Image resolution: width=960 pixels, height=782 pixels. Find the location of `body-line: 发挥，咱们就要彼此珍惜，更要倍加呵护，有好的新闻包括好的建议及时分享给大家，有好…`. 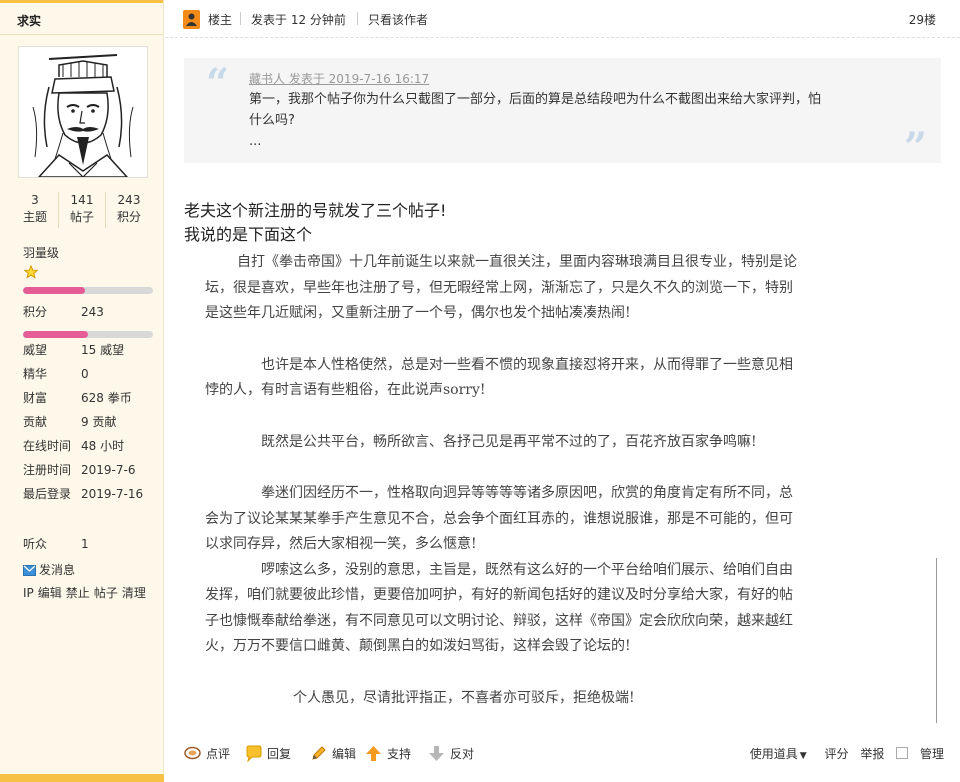

body-line: 发挥，咱们就要彼此珍惜，更要倍加呵护，有好的新闻包括好的建议及时分享给大家，有好… is located at coordinates (499, 595).